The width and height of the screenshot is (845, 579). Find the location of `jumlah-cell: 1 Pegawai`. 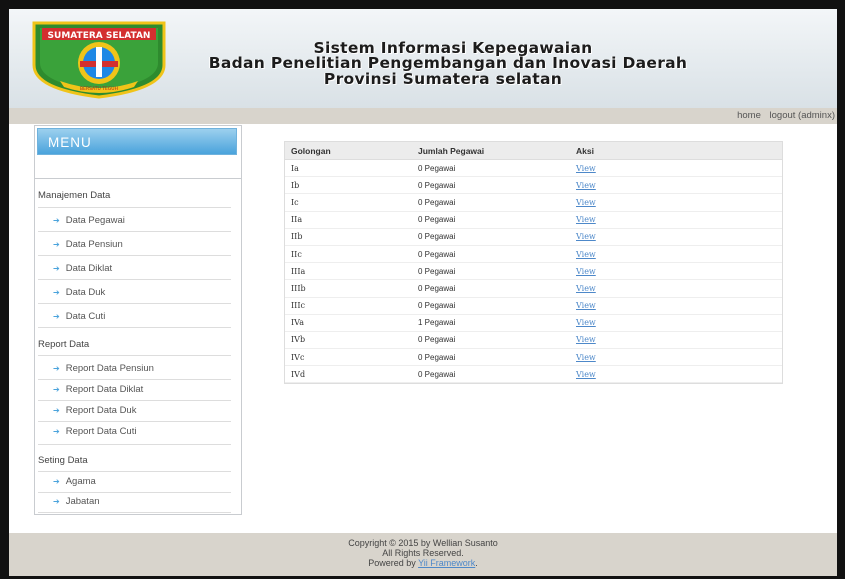

jumlah-cell: 1 Pegawai is located at coordinates (491, 323).